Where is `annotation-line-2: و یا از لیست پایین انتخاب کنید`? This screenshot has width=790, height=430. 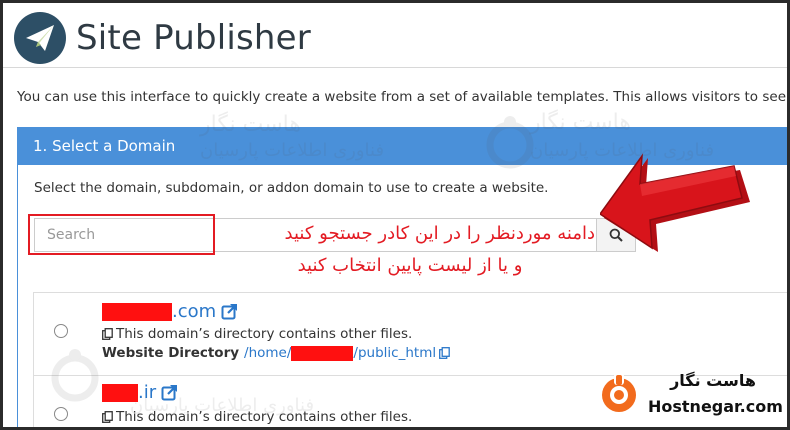 annotation-line-2: و یا از لیست پایین انتخاب کنید is located at coordinates (410, 265).